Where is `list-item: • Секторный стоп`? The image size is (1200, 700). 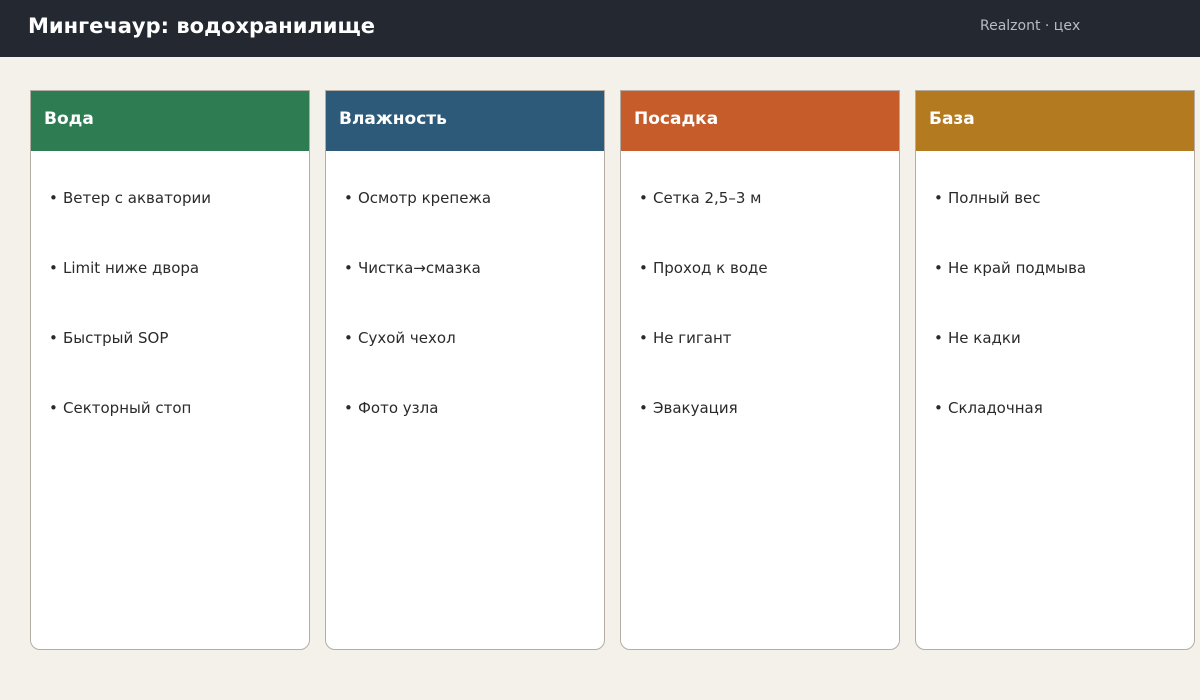
list-item: • Секторный стоп is located at coordinates (179, 434).